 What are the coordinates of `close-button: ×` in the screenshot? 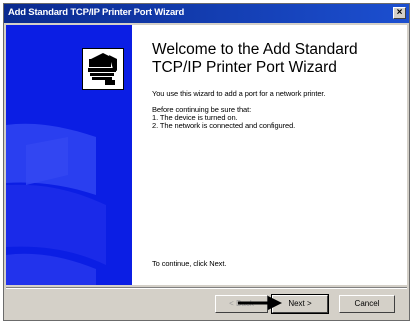 It's located at (399, 13).